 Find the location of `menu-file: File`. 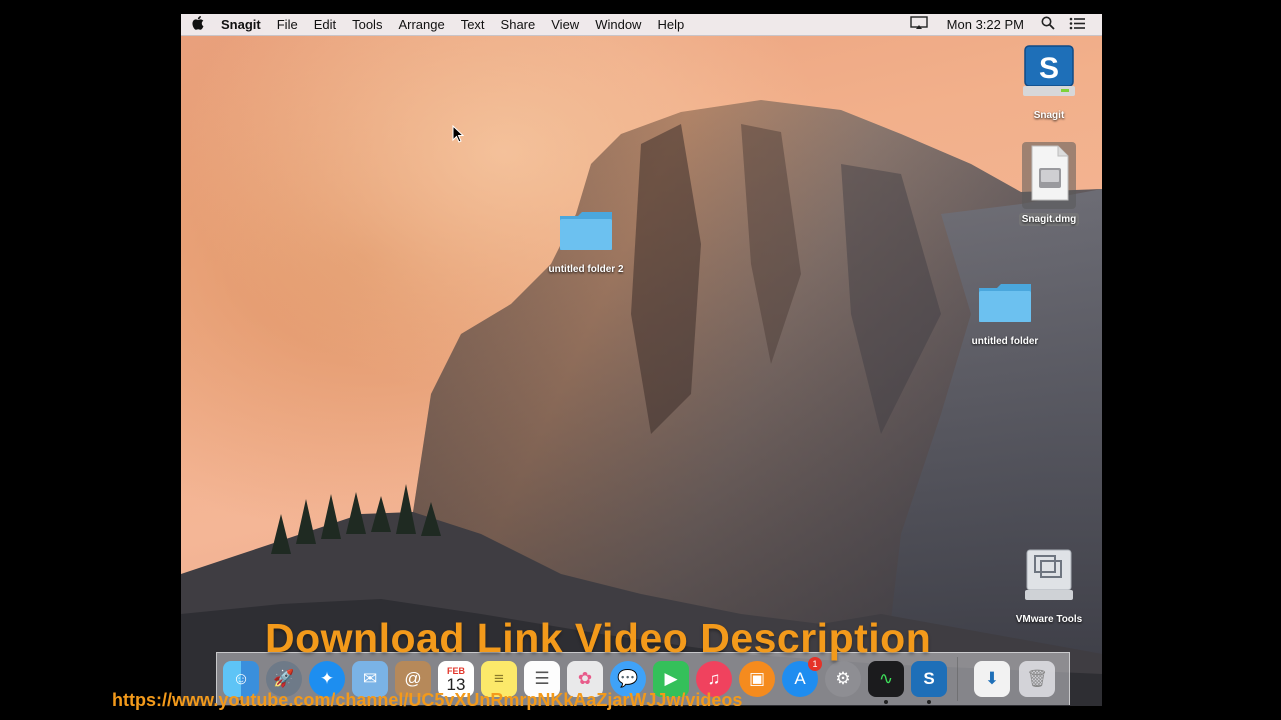

menu-file: File is located at coordinates (287, 24).